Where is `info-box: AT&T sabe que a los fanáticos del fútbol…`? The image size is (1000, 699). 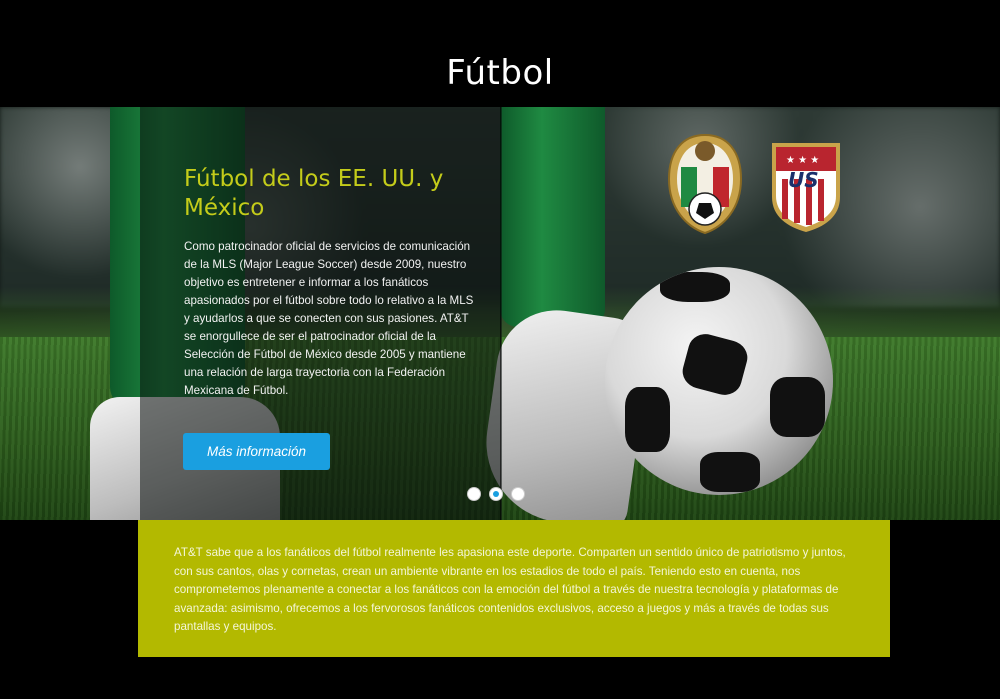 info-box: AT&T sabe que a los fanáticos del fútbol… is located at coordinates (514, 588).